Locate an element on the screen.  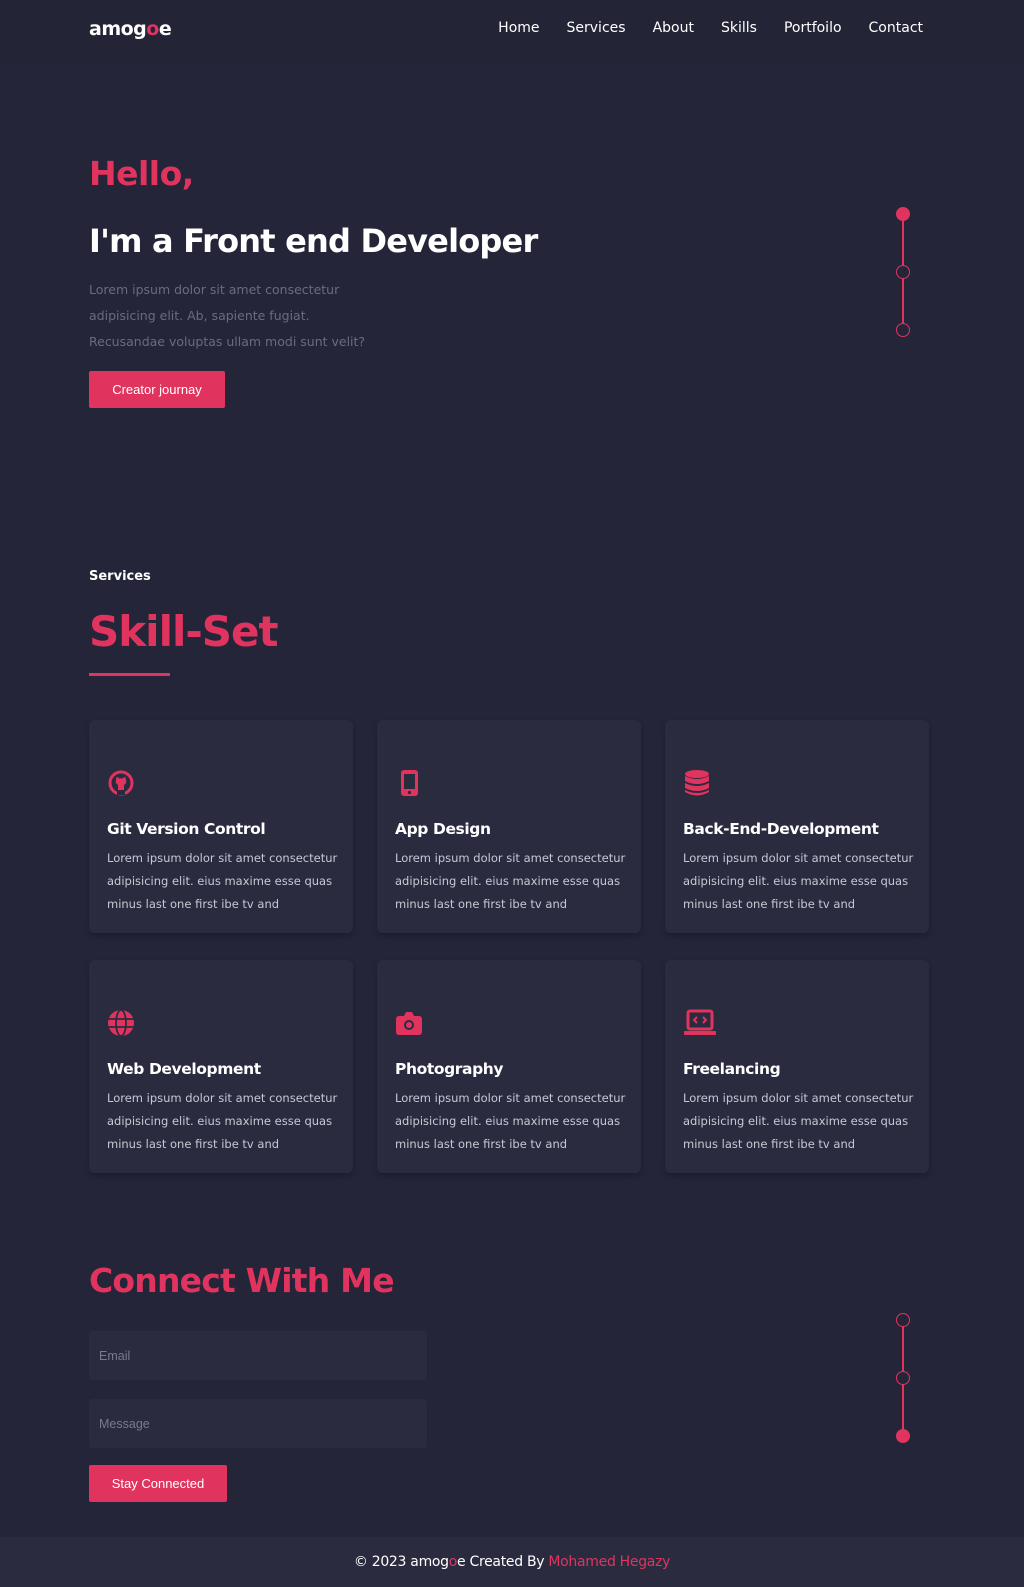
nav-link-contact: Contact is located at coordinates (896, 28).